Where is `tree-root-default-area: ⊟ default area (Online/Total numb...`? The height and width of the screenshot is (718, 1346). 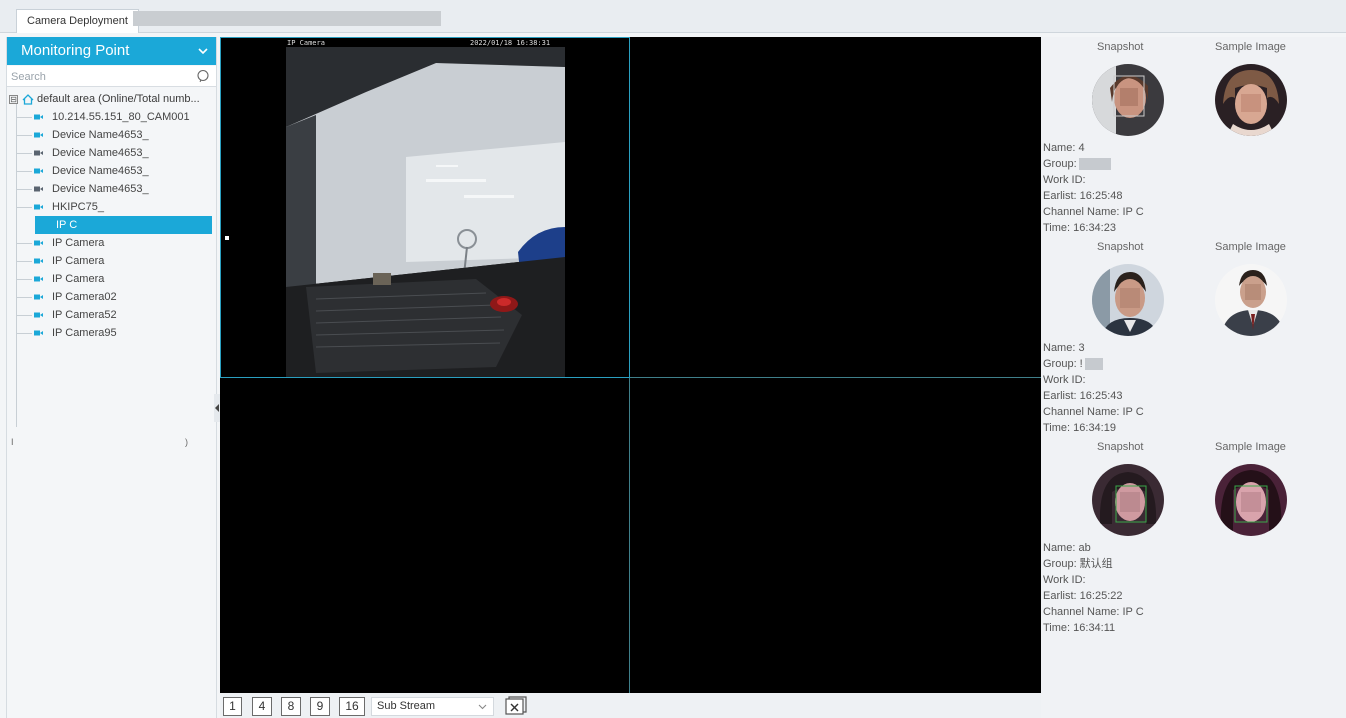
tree-root-default-area: ⊟ default area (Online/Total numb... is located at coordinates (111, 99).